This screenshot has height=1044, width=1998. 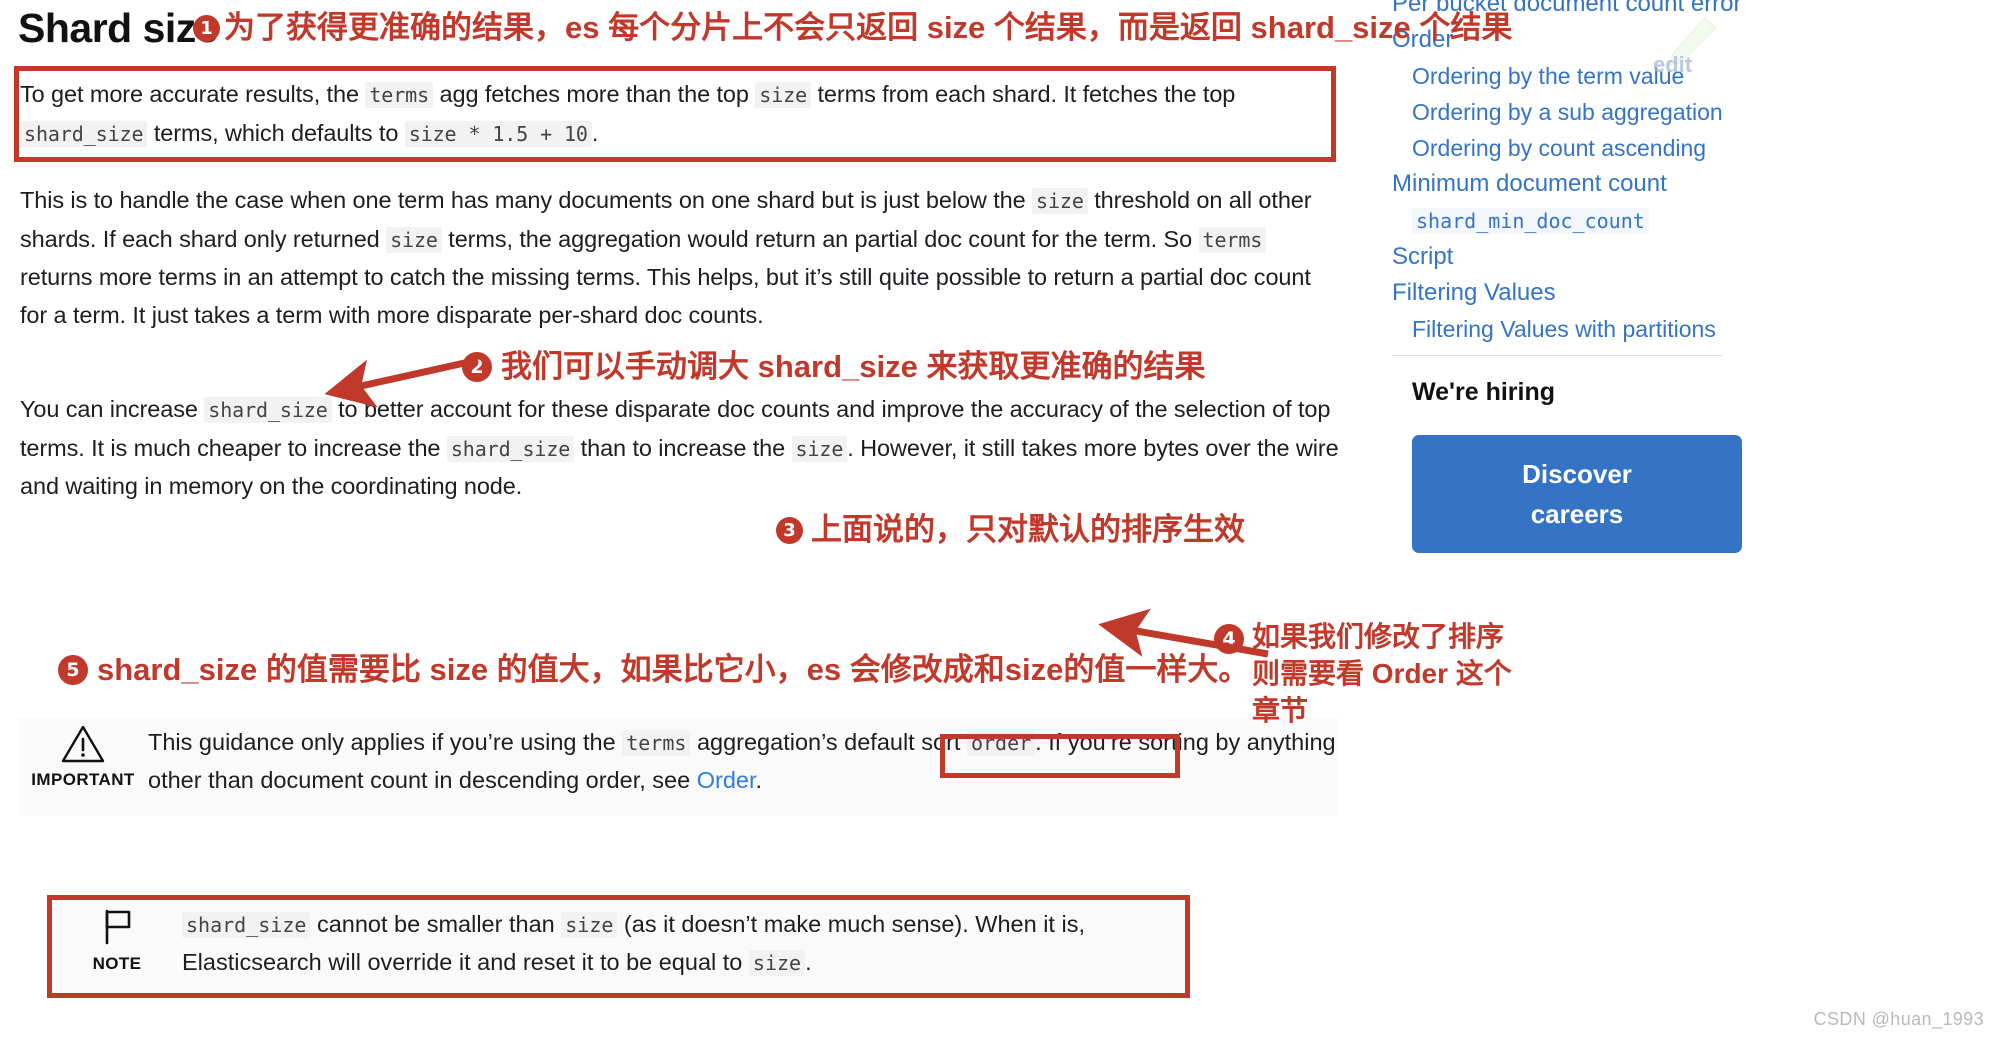 What do you see at coordinates (1694, 220) in the screenshot?
I see `toc-item-6: shard_min_doc_count` at bounding box center [1694, 220].